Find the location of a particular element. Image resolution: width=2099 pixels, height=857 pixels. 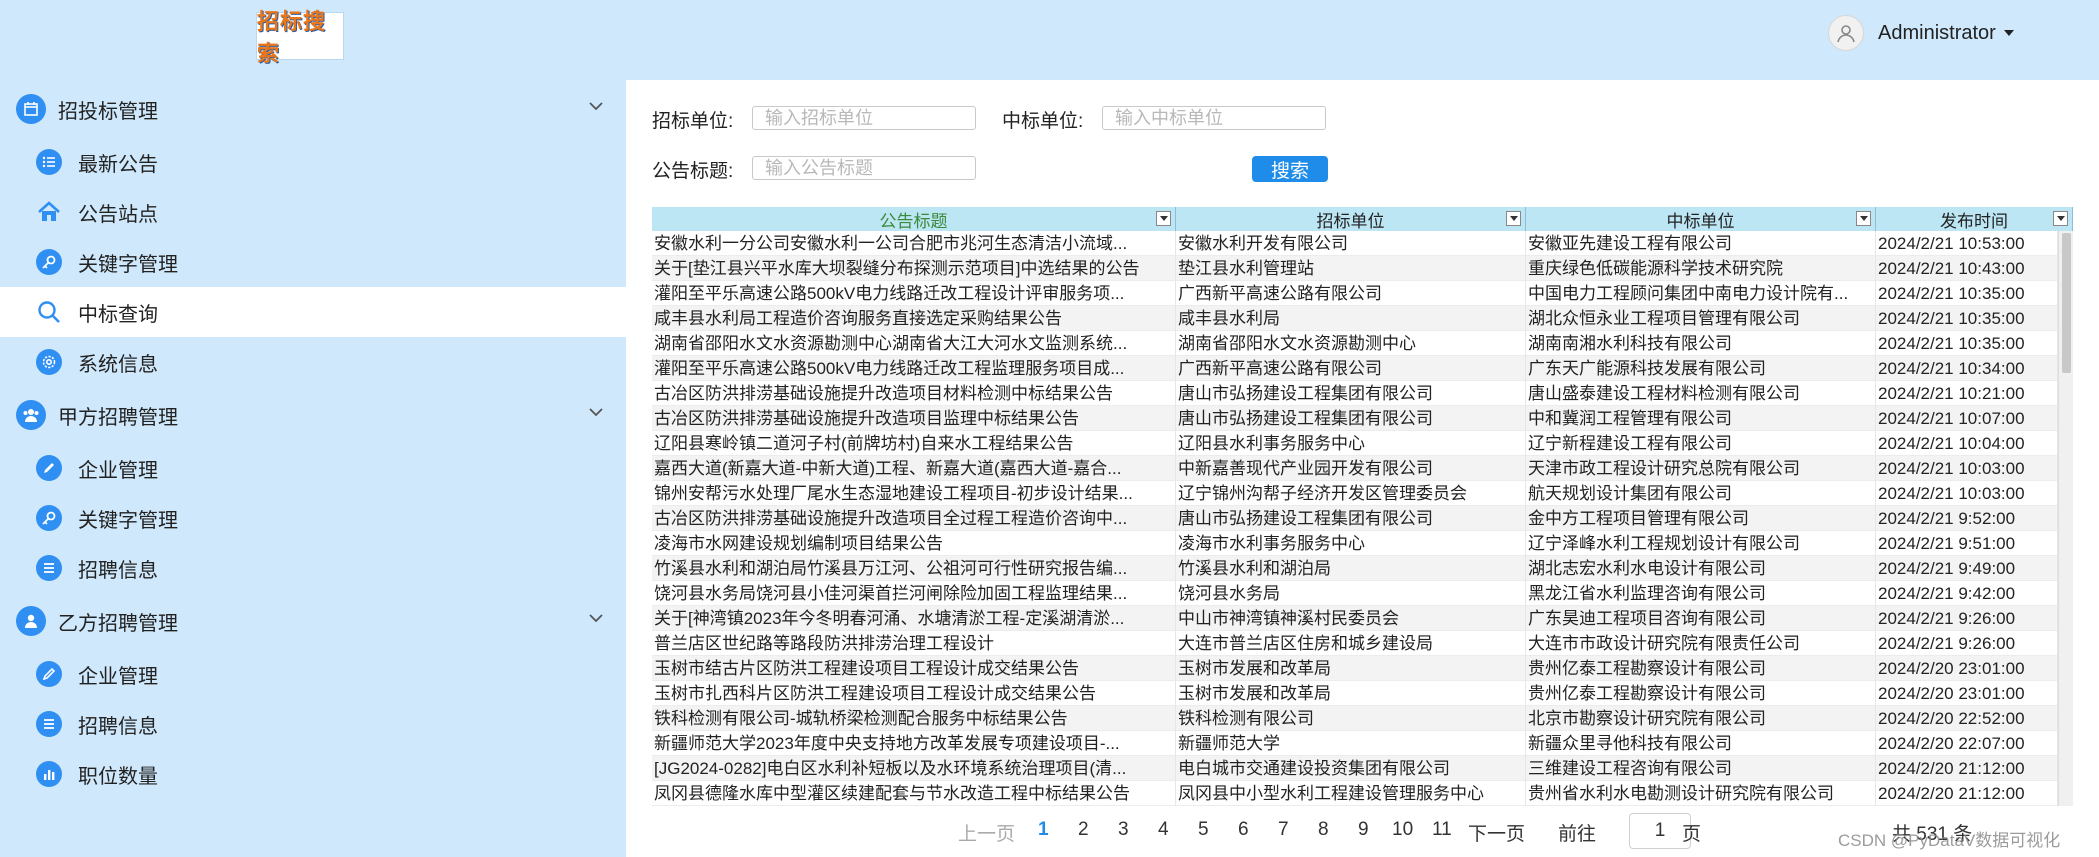

search-icon is located at coordinates (49, 312).